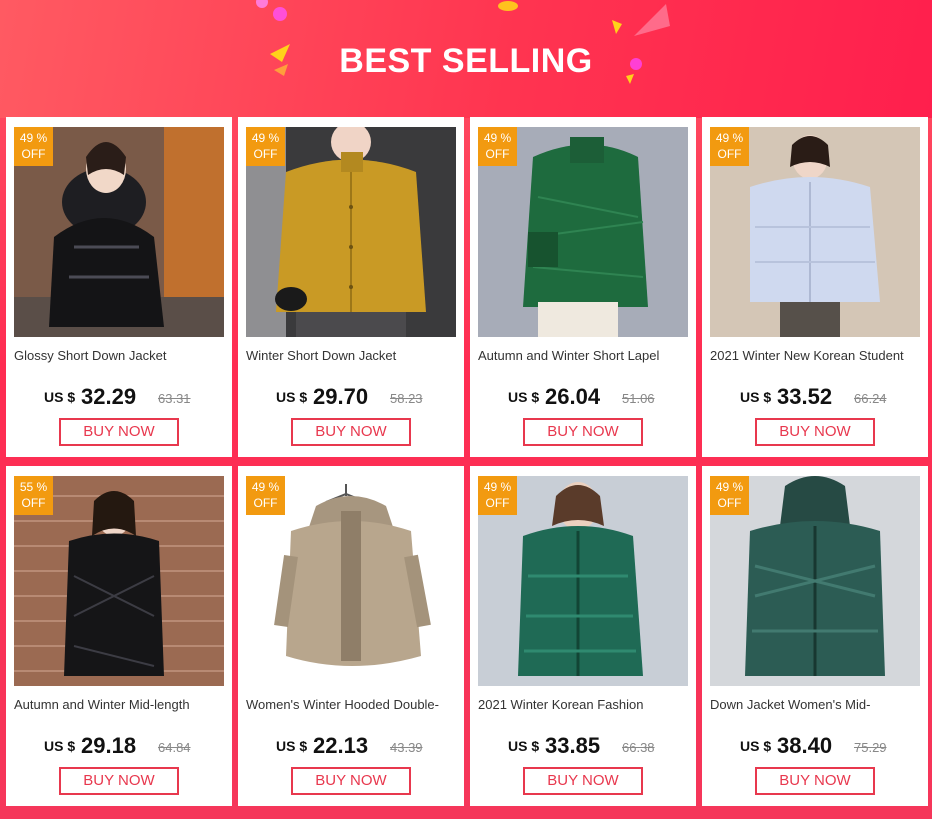 Image resolution: width=932 pixels, height=819 pixels. I want to click on product-name: Down Jacket Women's Mid-, so click(816, 706).